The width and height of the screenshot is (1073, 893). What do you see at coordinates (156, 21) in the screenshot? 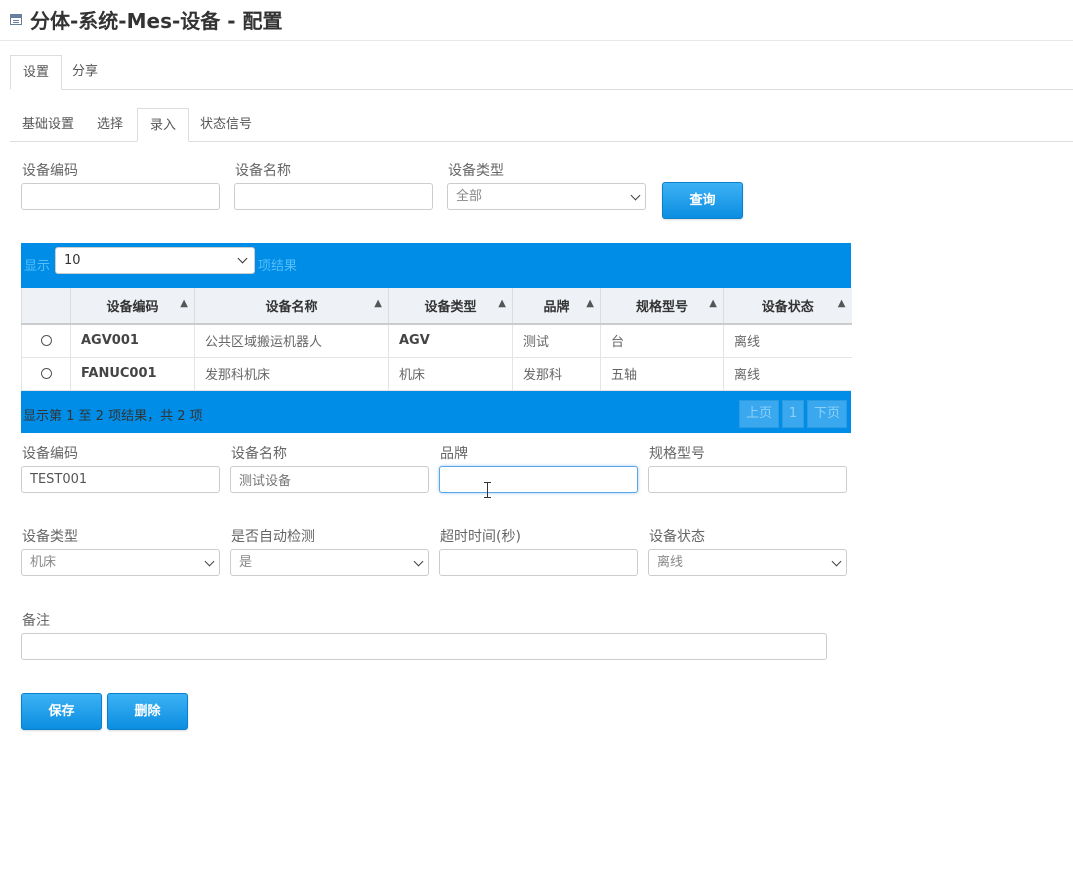
I see `page-title: 分体-系统-Mes-设备 - 配置` at bounding box center [156, 21].